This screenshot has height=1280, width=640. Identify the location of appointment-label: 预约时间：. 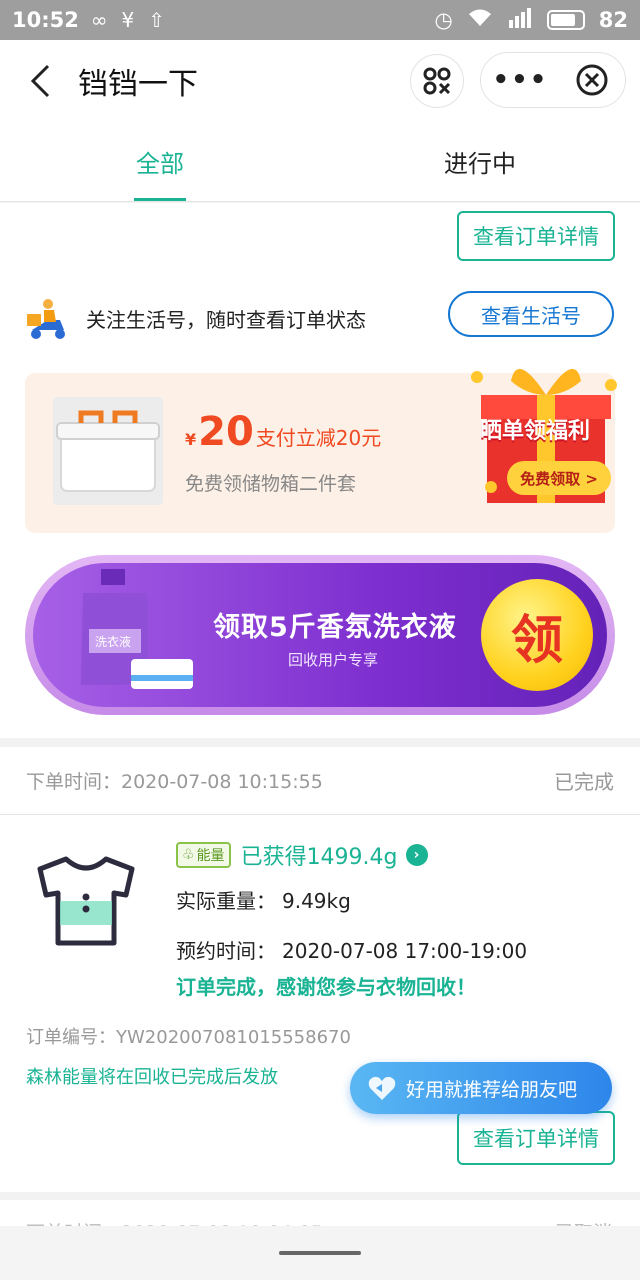
(226, 951).